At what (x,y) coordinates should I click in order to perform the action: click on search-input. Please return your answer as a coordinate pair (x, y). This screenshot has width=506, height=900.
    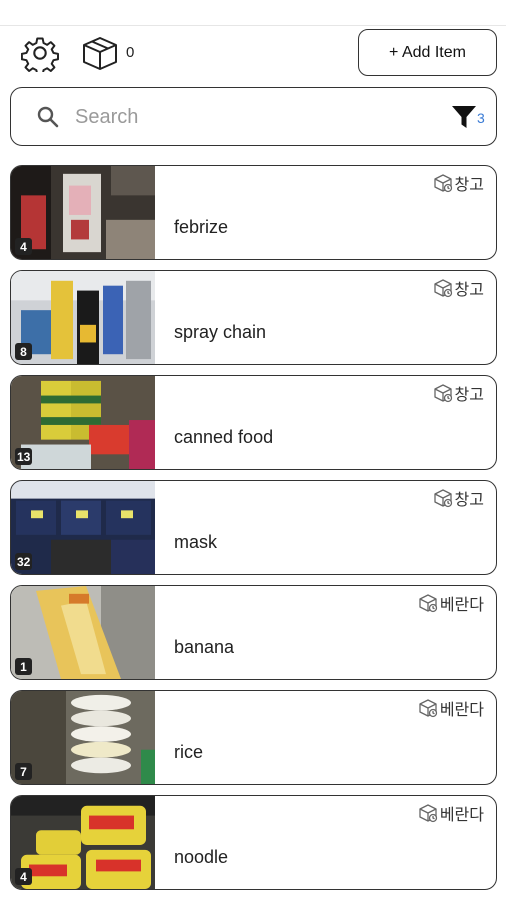
    Looking at the image, I should click on (255, 117).